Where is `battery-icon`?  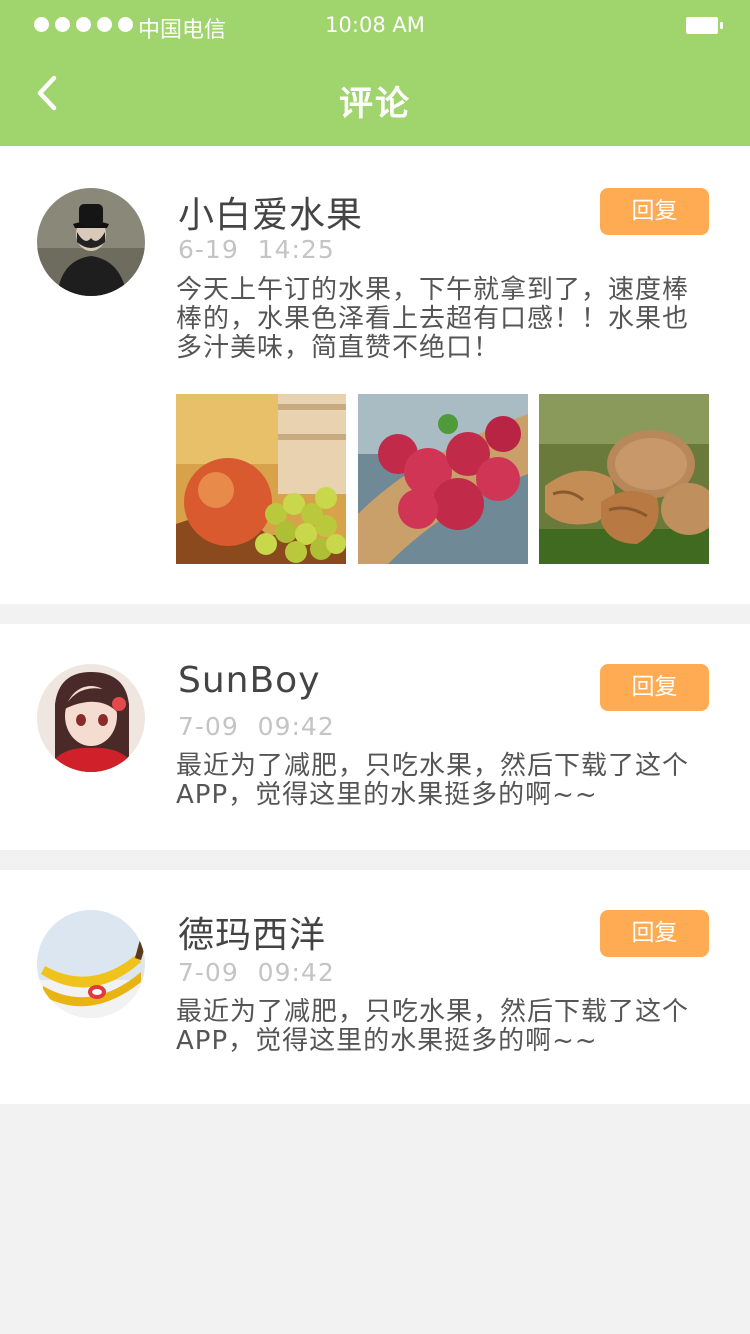 battery-icon is located at coordinates (704, 25).